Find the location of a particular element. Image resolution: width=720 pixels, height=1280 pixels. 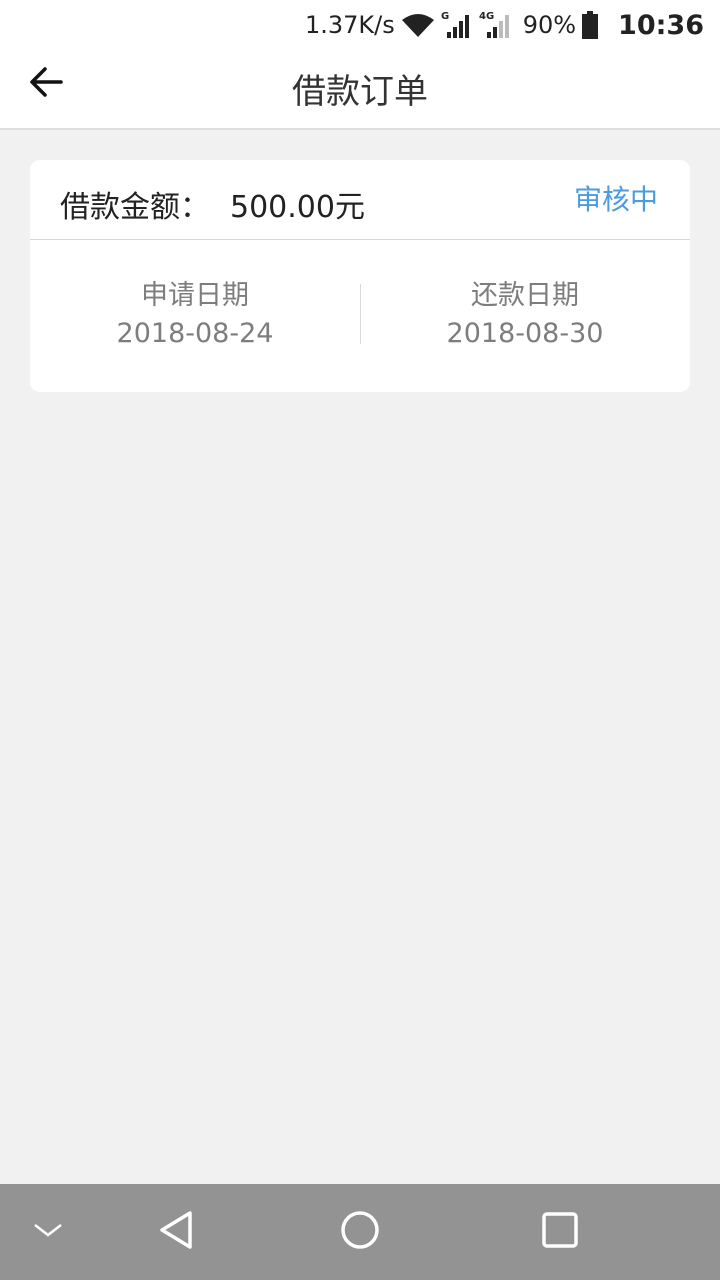

nav-back-button is located at coordinates (176, 1232).